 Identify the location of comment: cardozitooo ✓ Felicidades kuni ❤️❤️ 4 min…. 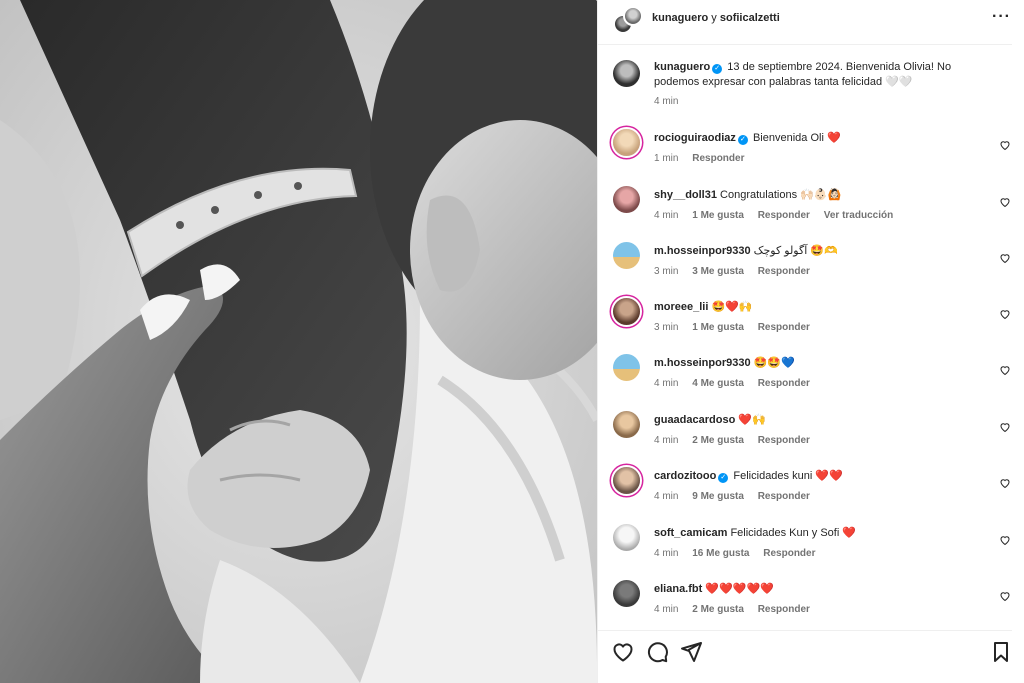
(813, 493).